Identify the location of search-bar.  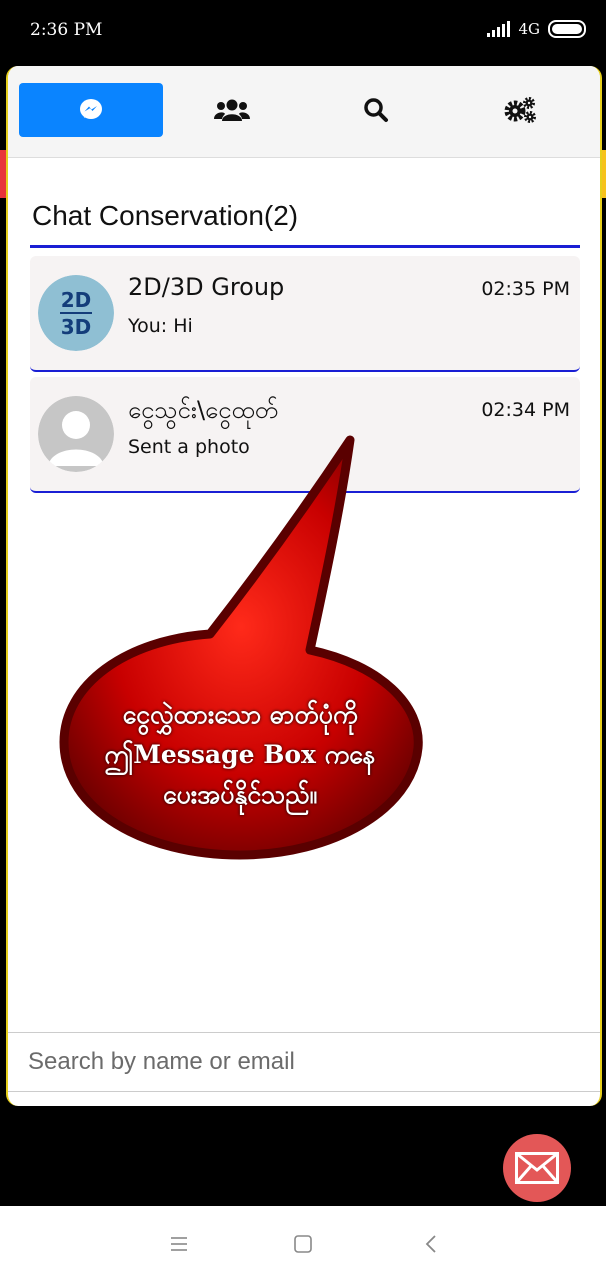
(304, 1062).